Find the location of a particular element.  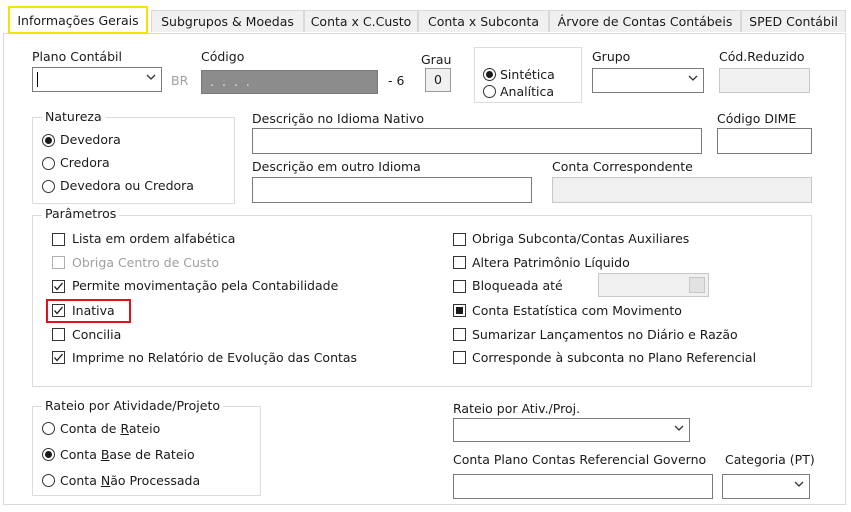

obriga-centro-custo-label: Obriga Centro de Custo is located at coordinates (145, 262).